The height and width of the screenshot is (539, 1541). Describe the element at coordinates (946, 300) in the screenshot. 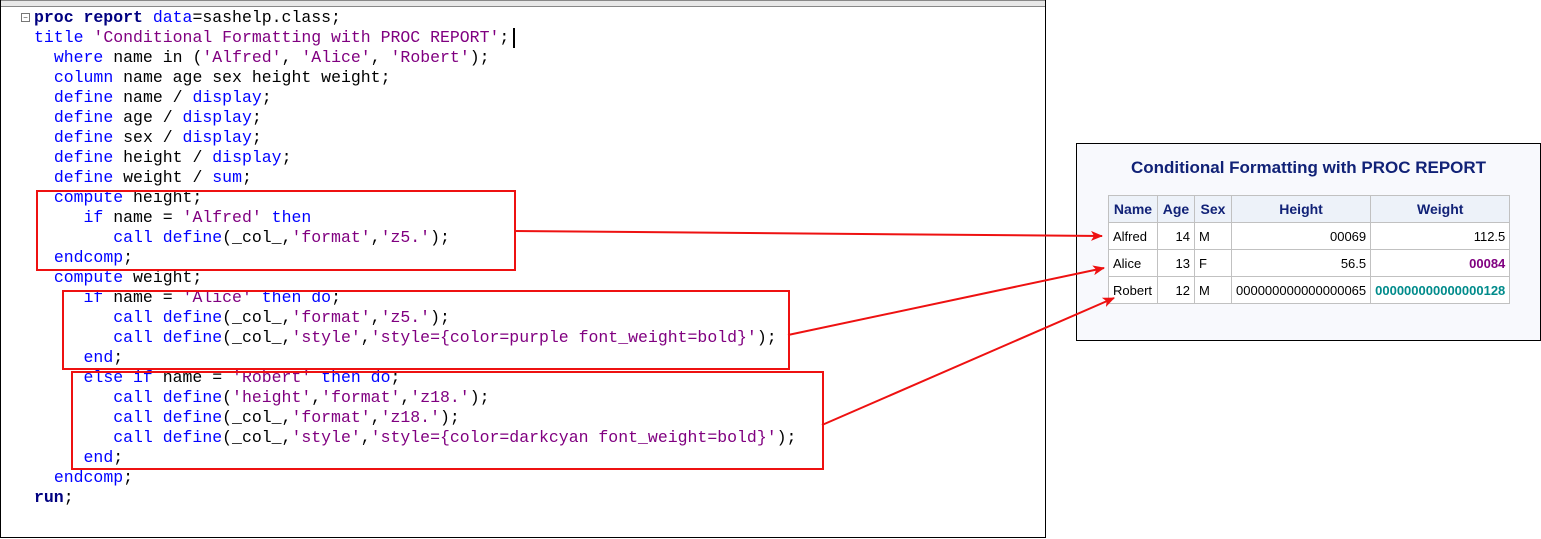

I see `arrow-alice` at that location.